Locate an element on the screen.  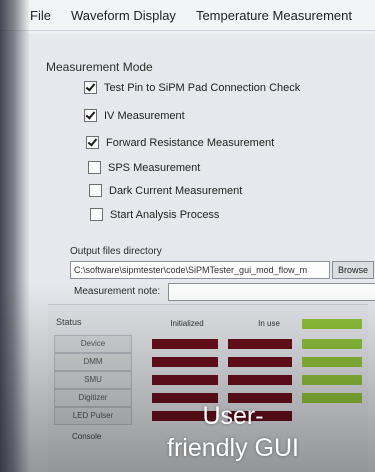
indicator-dmm-initialized is located at coordinates (185, 362).